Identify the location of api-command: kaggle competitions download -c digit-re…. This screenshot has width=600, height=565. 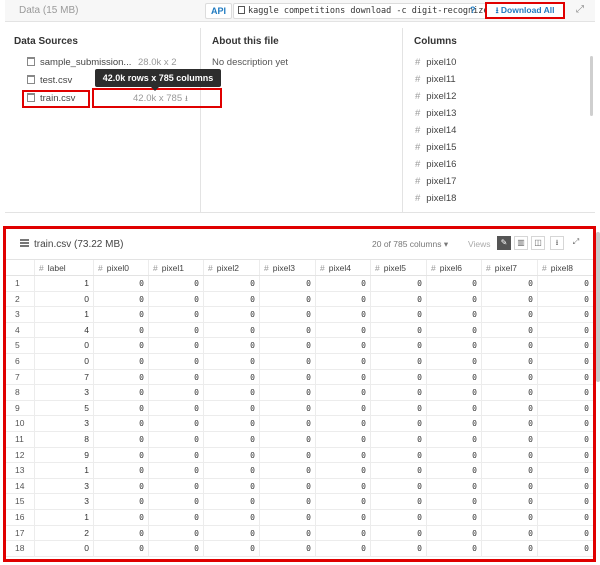
(366, 11).